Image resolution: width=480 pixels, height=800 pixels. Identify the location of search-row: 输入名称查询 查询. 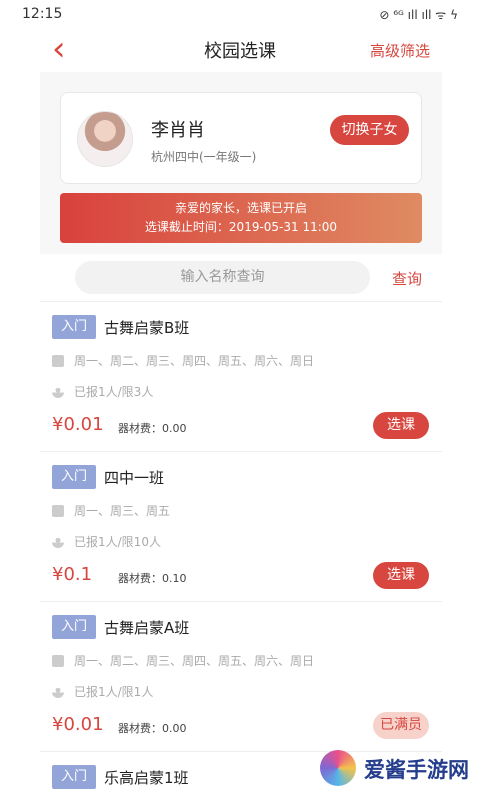
(241, 278).